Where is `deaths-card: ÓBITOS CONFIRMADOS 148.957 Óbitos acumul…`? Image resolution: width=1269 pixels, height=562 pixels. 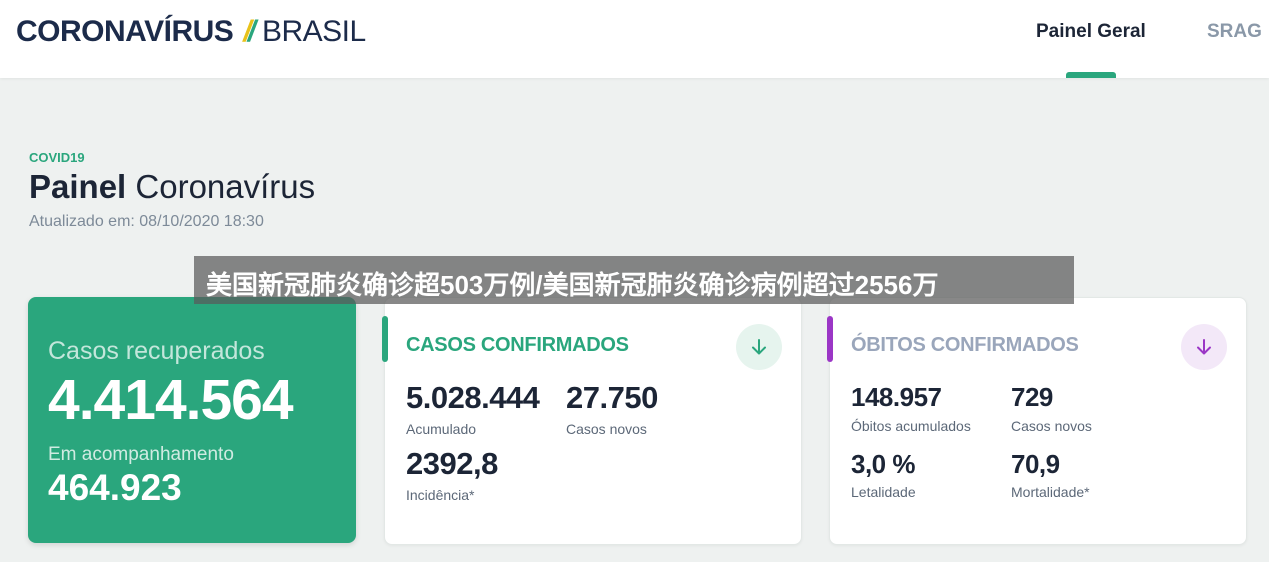
deaths-card: ÓBITOS CONFIRMADOS 148.957 Óbitos acumul… is located at coordinates (1037, 421).